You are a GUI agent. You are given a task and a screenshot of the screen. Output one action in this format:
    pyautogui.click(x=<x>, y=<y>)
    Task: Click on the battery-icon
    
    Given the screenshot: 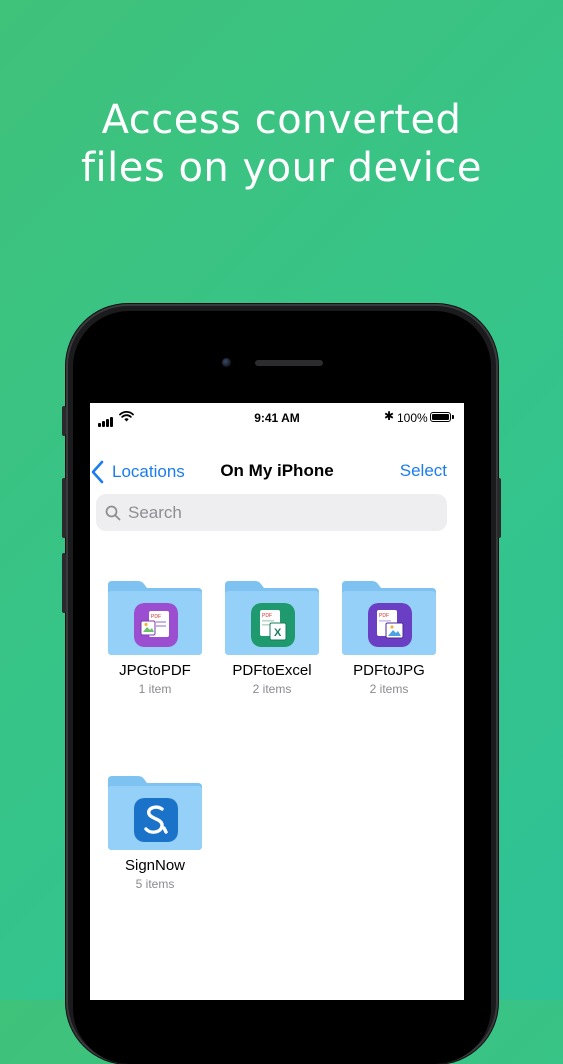 What is the action you would take?
    pyautogui.click(x=442, y=417)
    